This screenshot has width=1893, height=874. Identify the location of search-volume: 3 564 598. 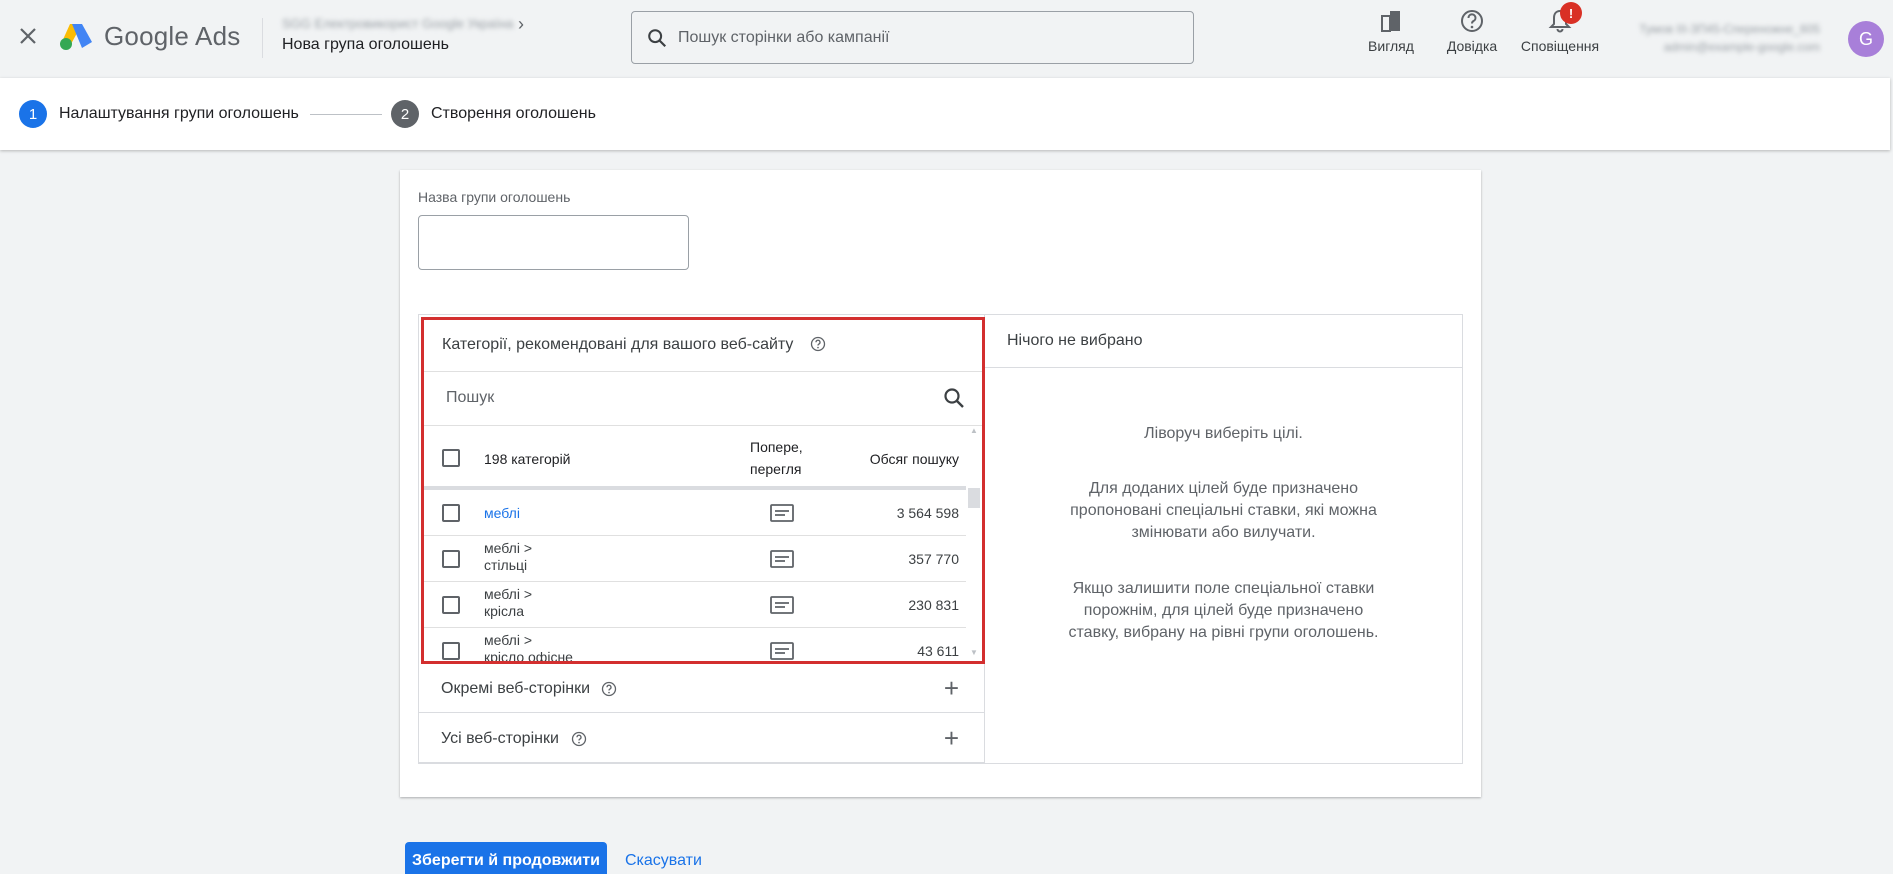
(927, 513).